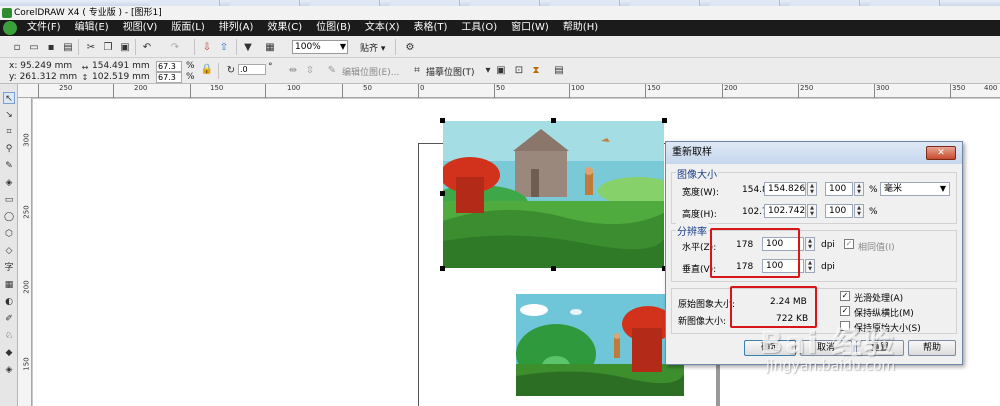 The width and height of the screenshot is (1000, 406). I want to click on copy-icon: ❐, so click(108, 47).